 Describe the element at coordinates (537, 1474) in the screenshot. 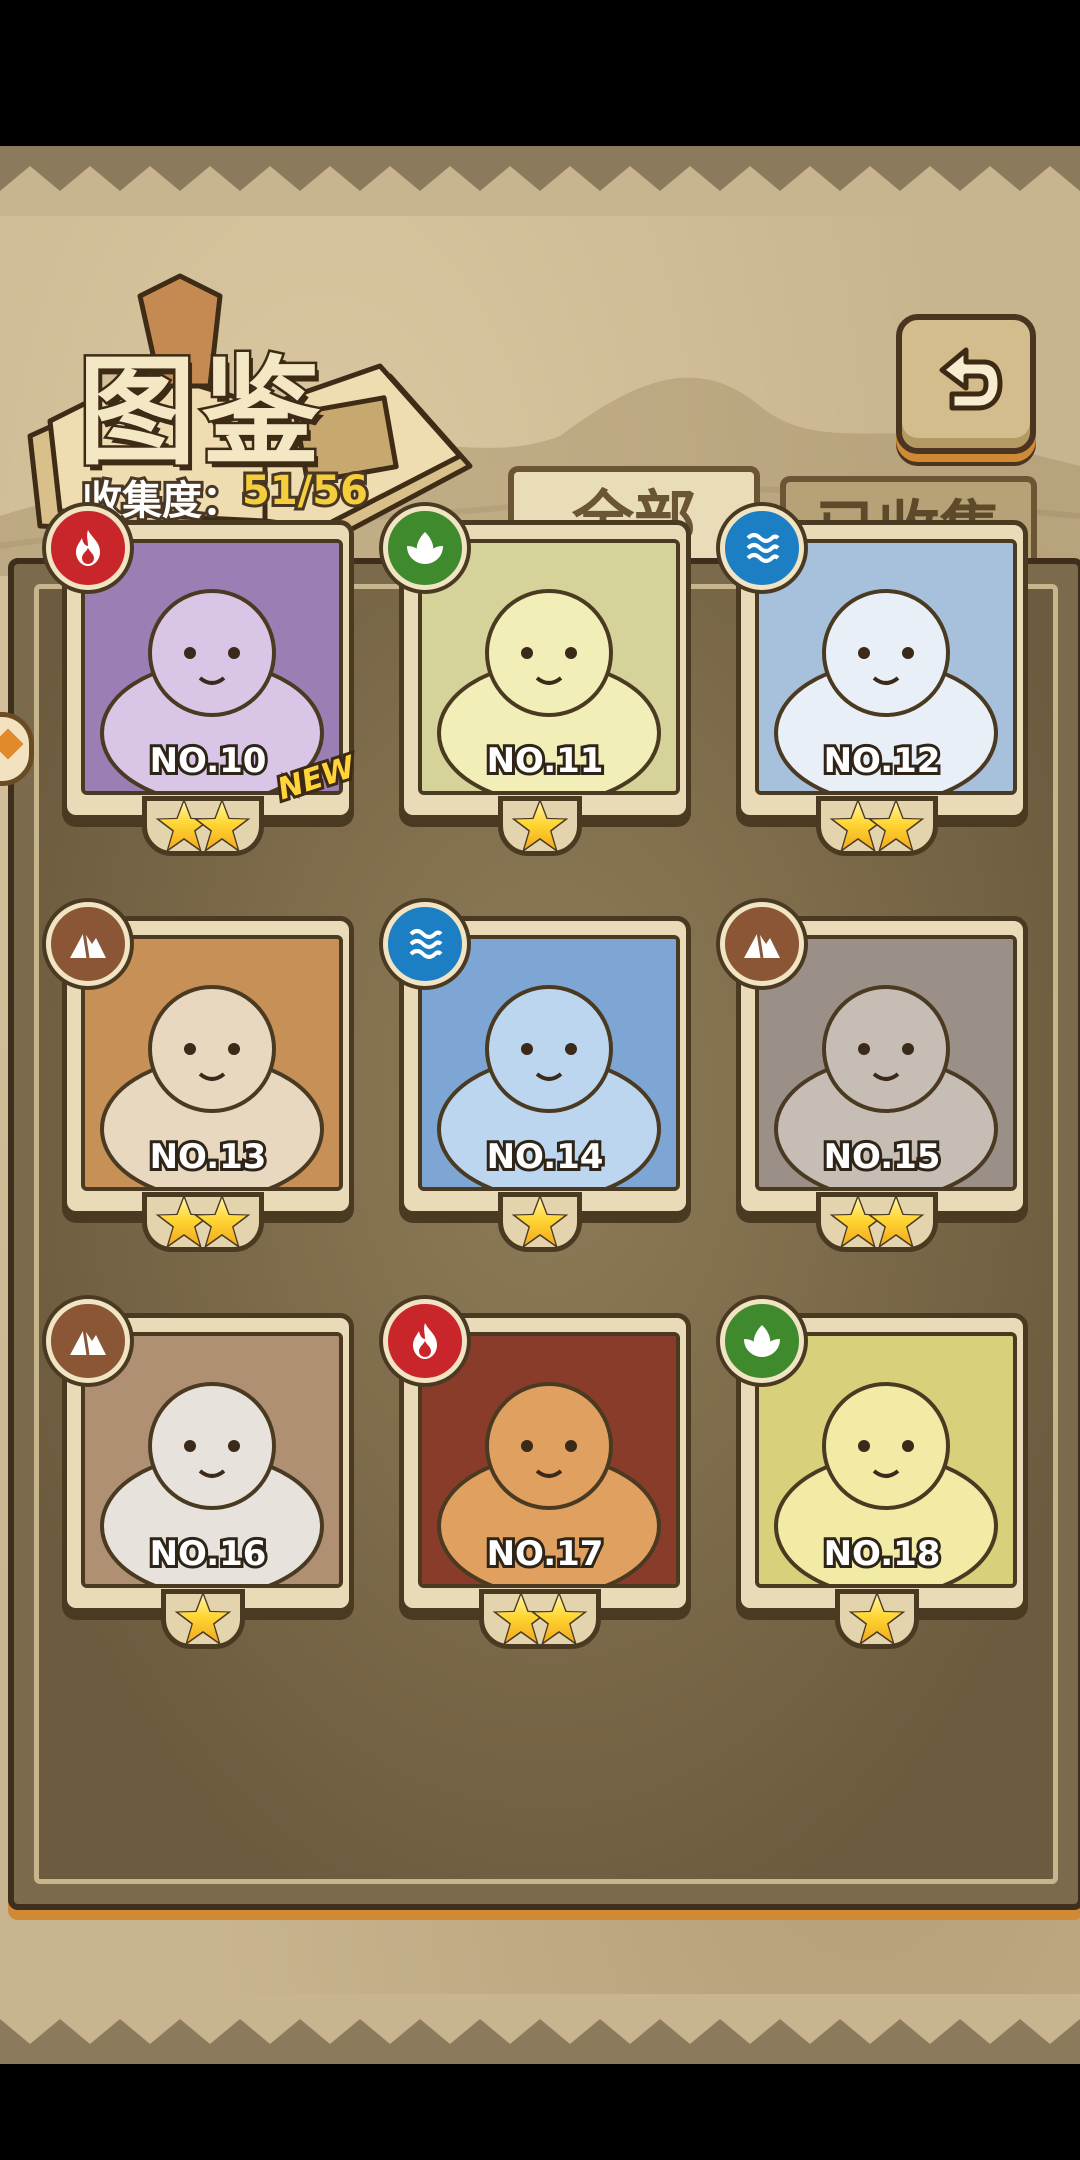

I see `creature-card: NO.17` at that location.